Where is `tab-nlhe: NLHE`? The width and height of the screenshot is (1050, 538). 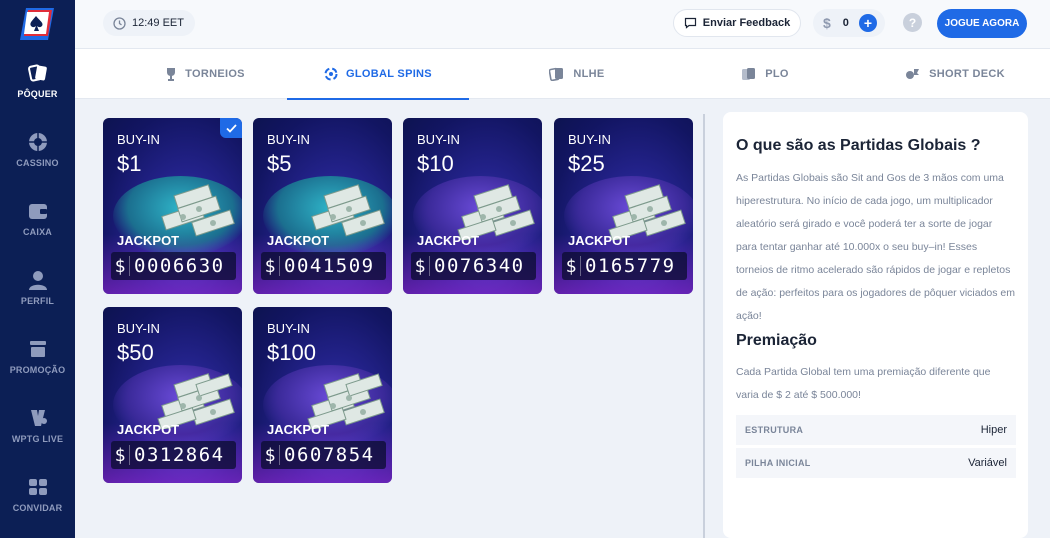
tab-nlhe: NLHE is located at coordinates (577, 74).